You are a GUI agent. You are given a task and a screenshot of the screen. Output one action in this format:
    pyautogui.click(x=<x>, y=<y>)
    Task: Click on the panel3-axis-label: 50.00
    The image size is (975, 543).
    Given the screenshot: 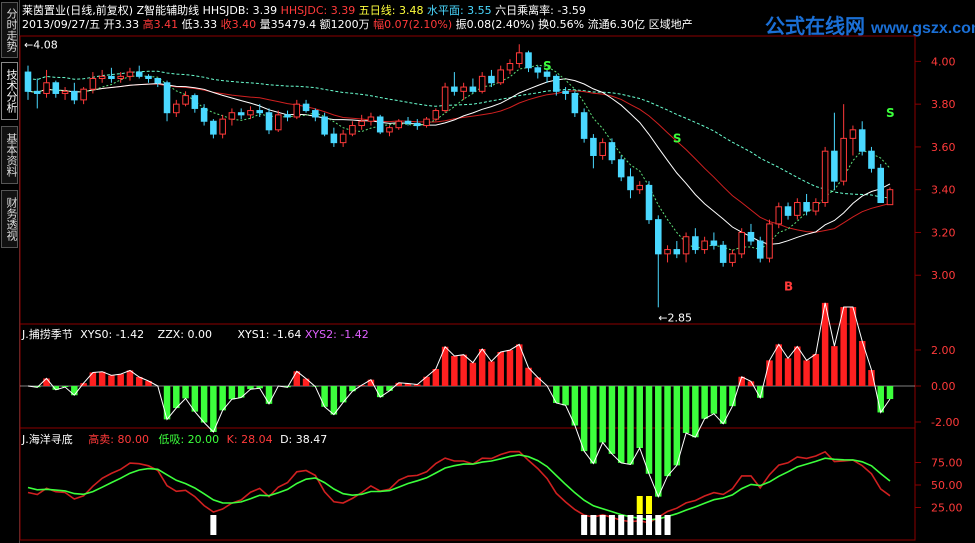 What is the action you would take?
    pyautogui.click(x=947, y=485)
    